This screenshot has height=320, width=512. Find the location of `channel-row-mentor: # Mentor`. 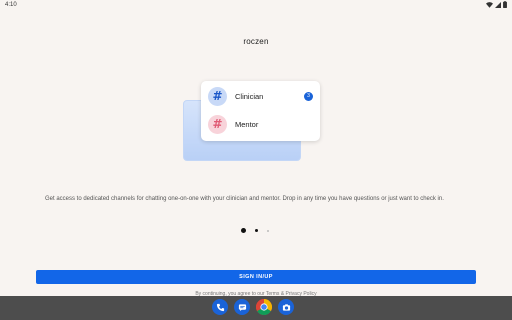

channel-row-mentor: # Mentor is located at coordinates (262, 124).